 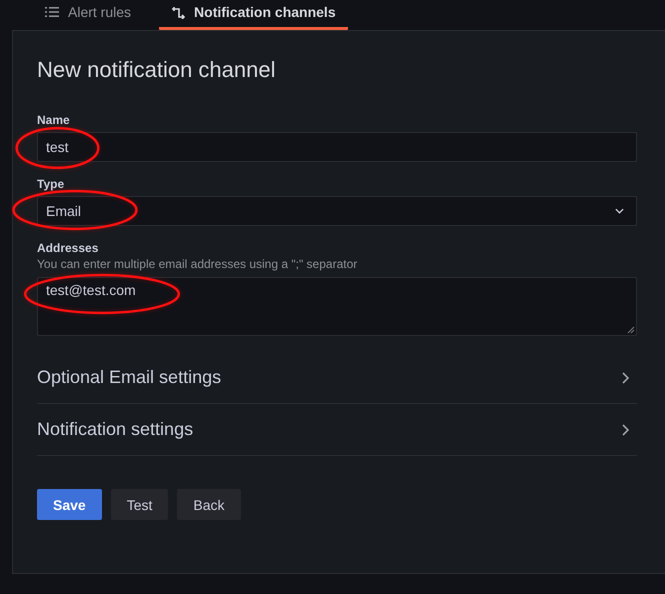 I want to click on collapsible-section: Notification settings, so click(x=337, y=430).